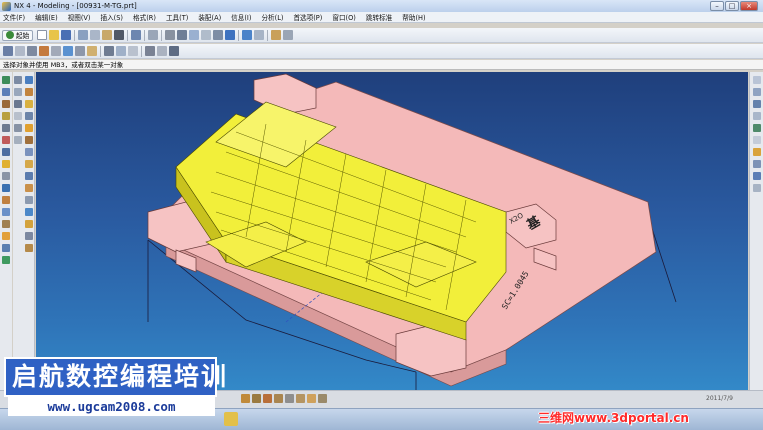 Image resolution: width=763 pixels, height=430 pixels. Describe the element at coordinates (28, 92) in the screenshot. I see `arc-icon` at that location.